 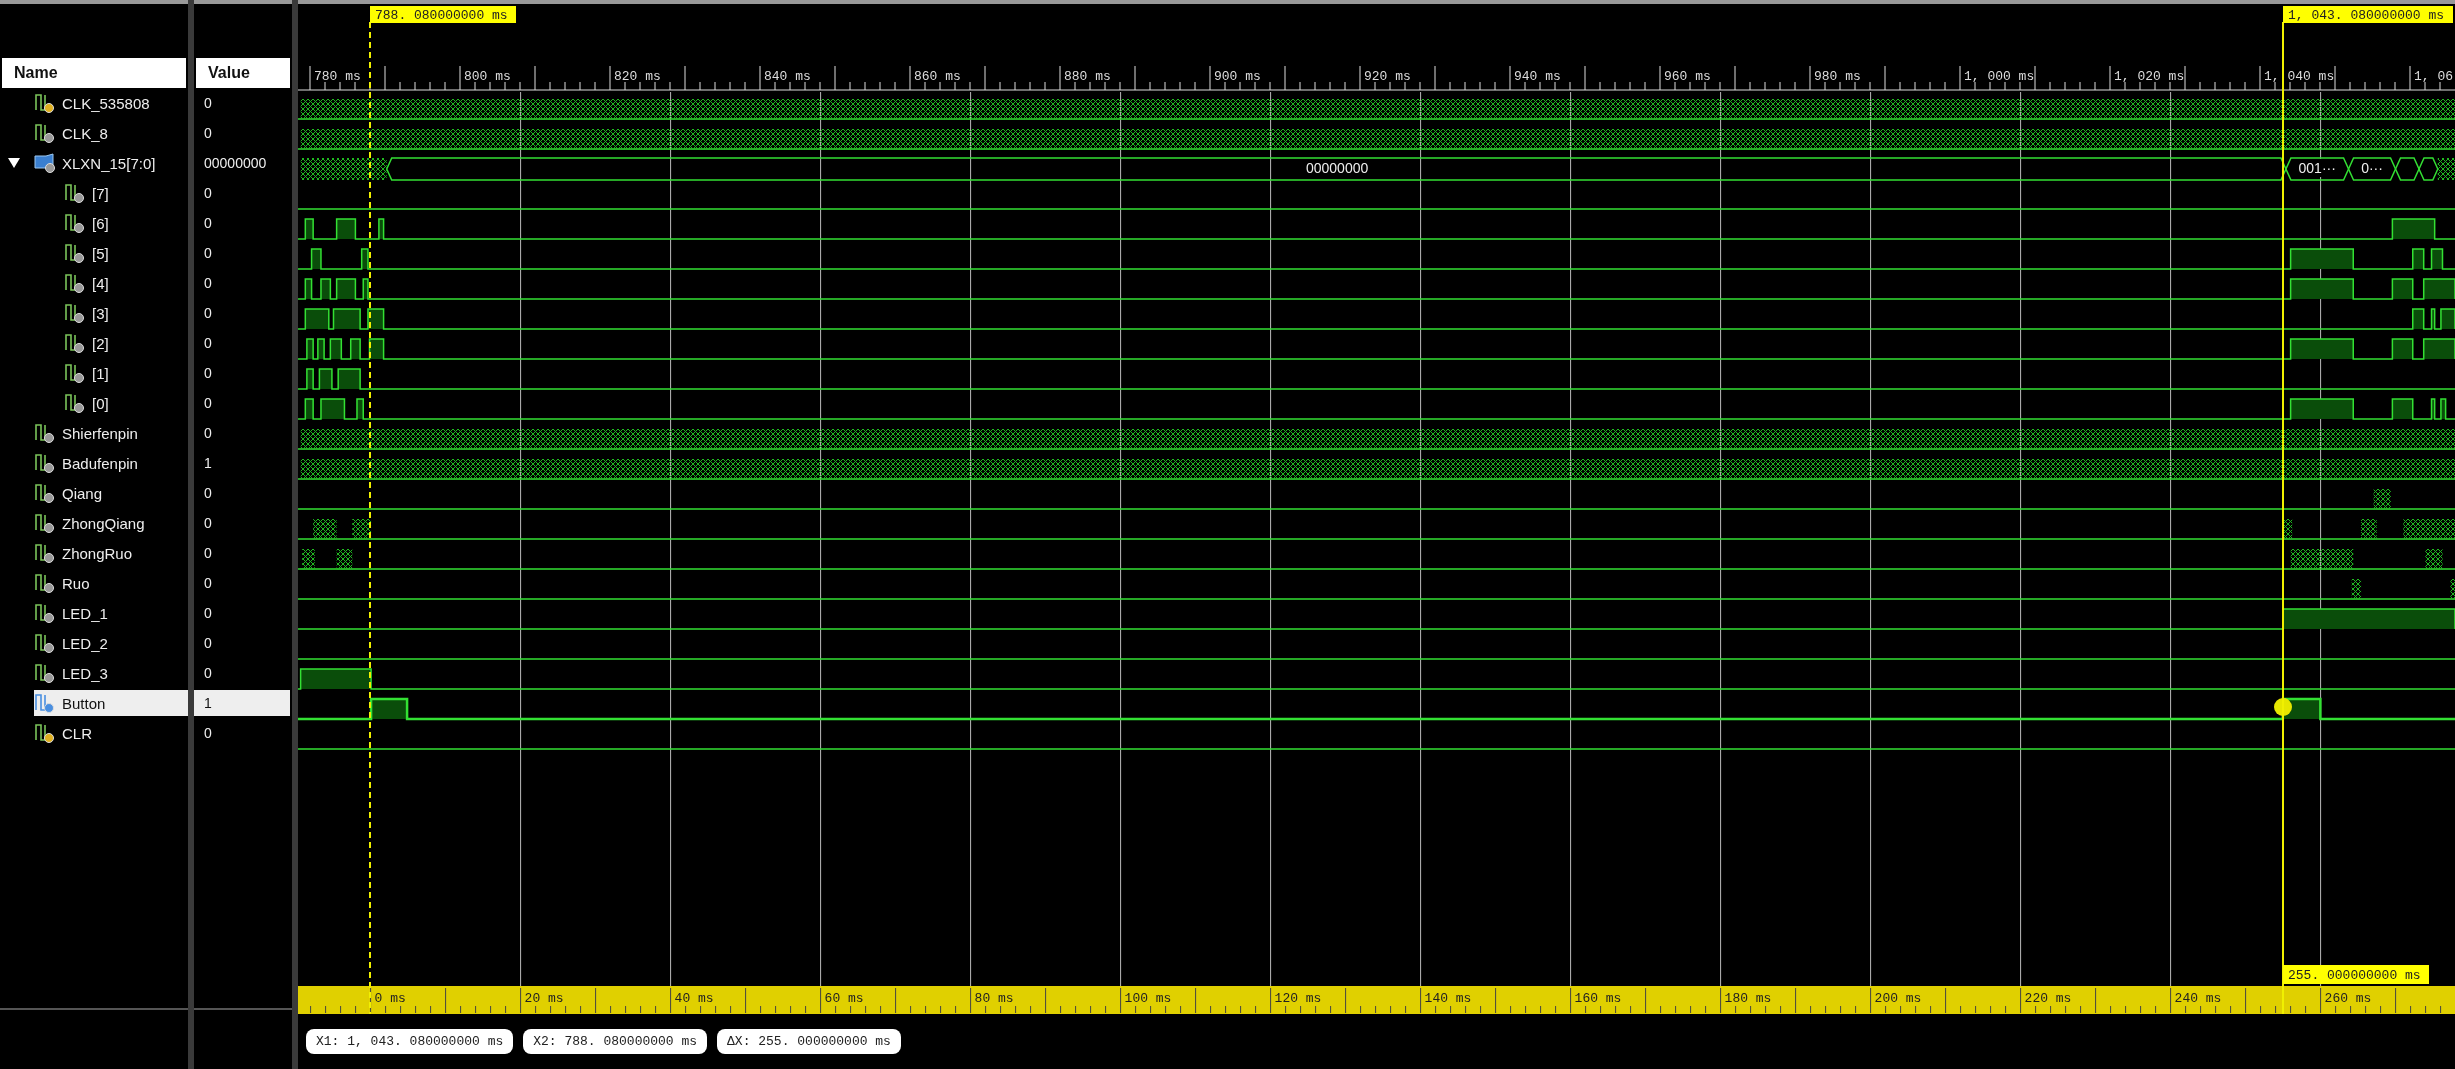 What do you see at coordinates (544, 998) in the screenshot?
I see `ruler-label: 20 ms` at bounding box center [544, 998].